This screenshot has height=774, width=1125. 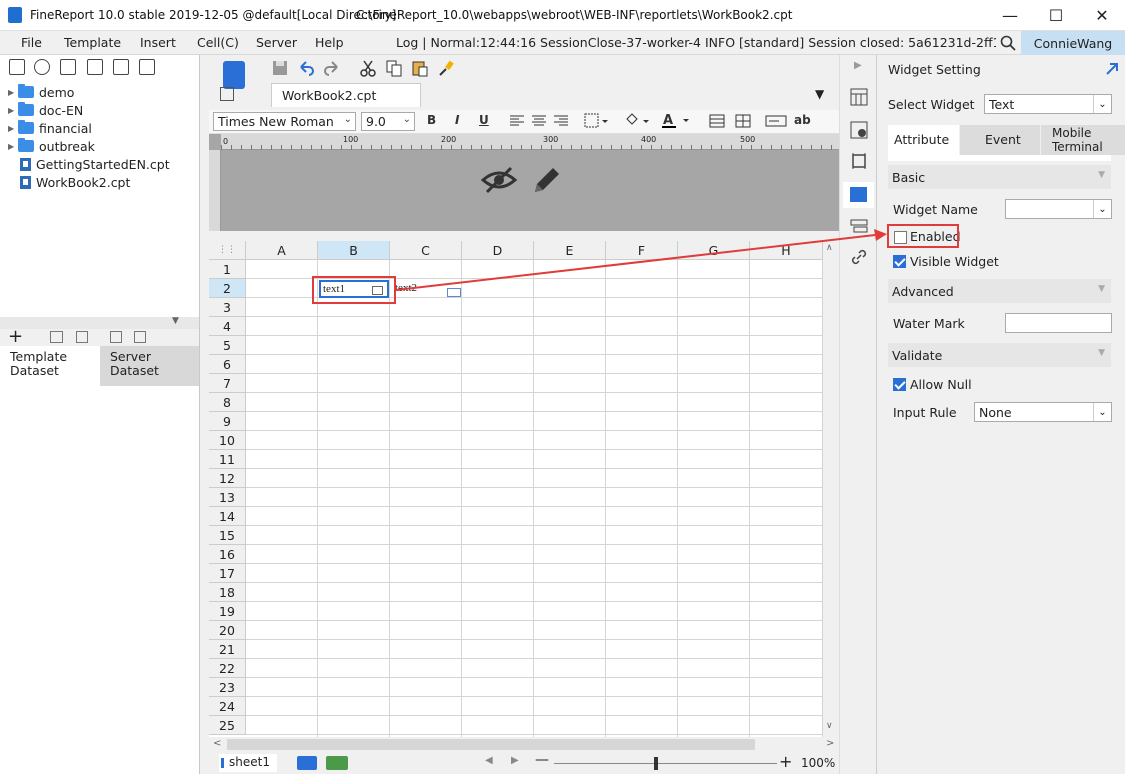 What do you see at coordinates (491, 744) in the screenshot?
I see `scroll-thumb` at bounding box center [491, 744].